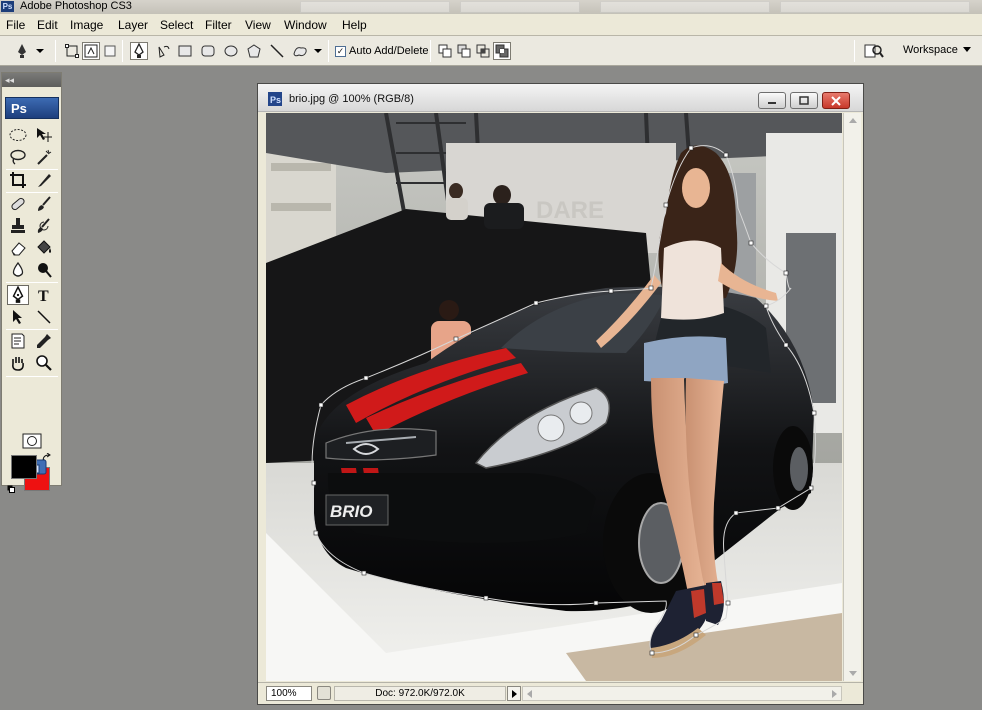  I want to click on quick-mask-button, so click(32, 441).